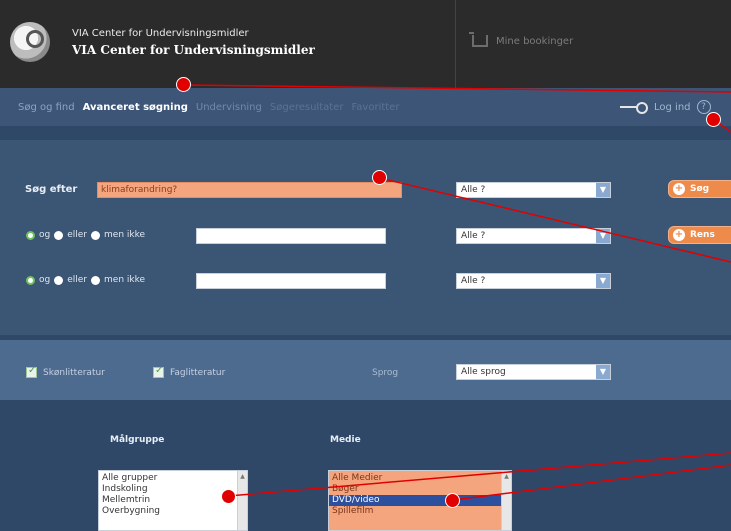 The height and width of the screenshot is (531, 731). Describe the element at coordinates (46, 107) in the screenshot. I see `nav-search-and-find: Søg og find` at that location.